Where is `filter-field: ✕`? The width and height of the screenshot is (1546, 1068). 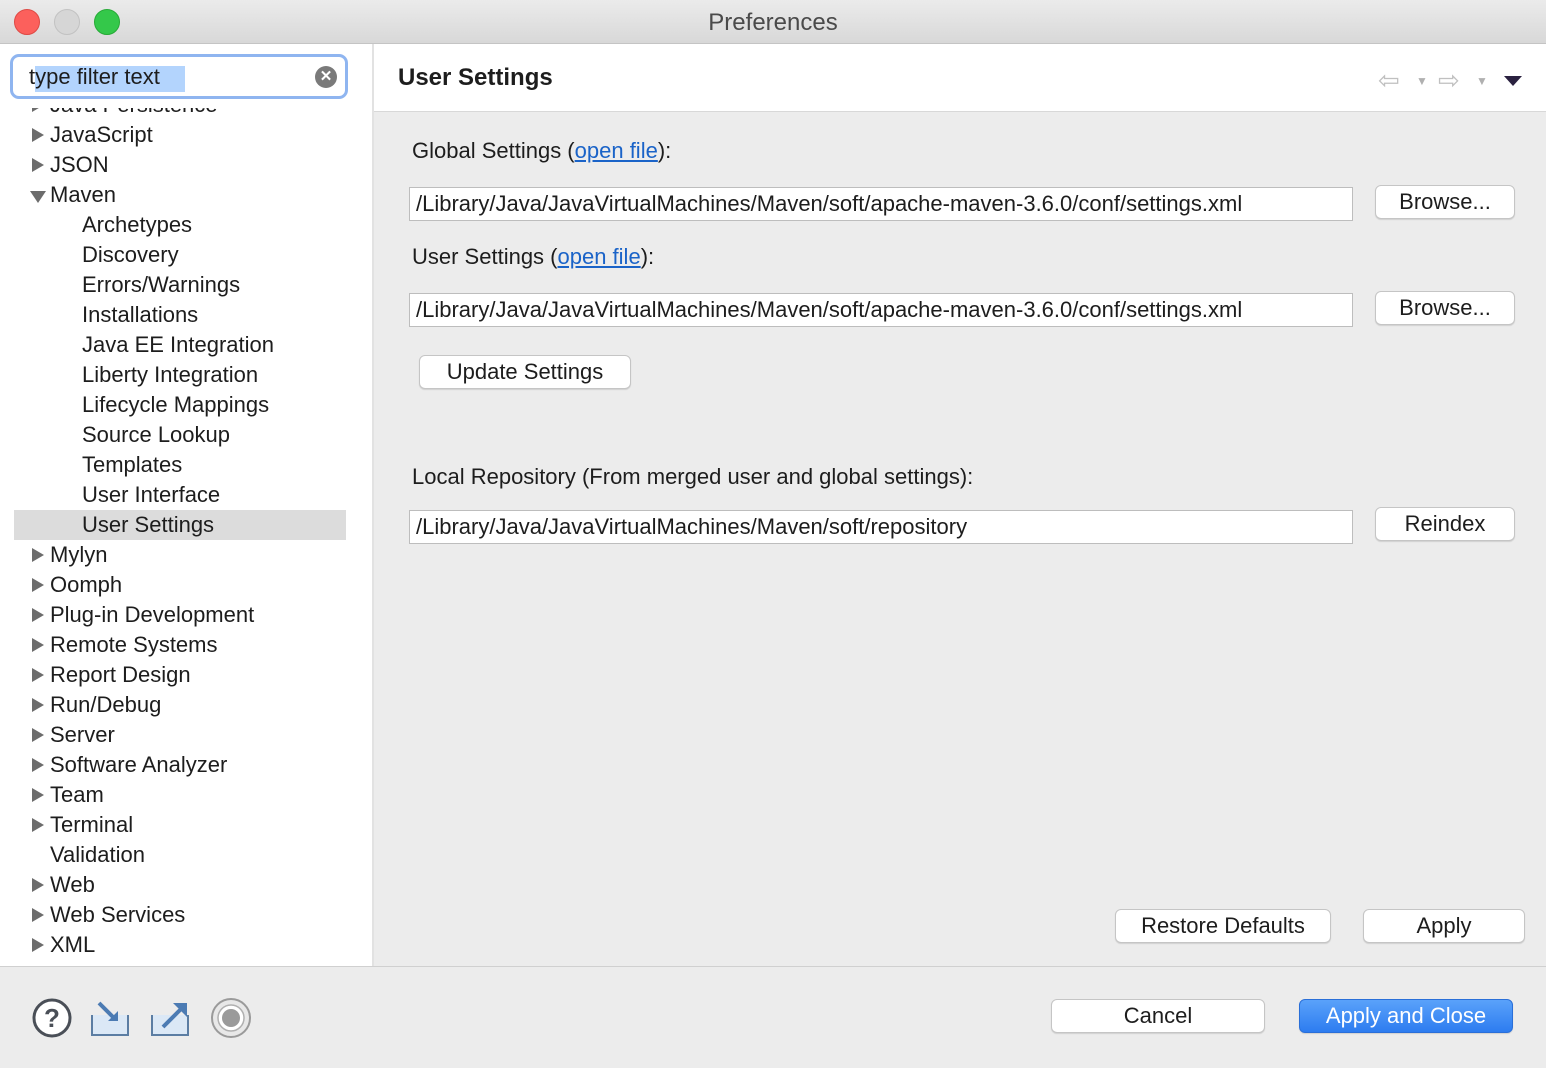 filter-field: ✕ is located at coordinates (179, 76).